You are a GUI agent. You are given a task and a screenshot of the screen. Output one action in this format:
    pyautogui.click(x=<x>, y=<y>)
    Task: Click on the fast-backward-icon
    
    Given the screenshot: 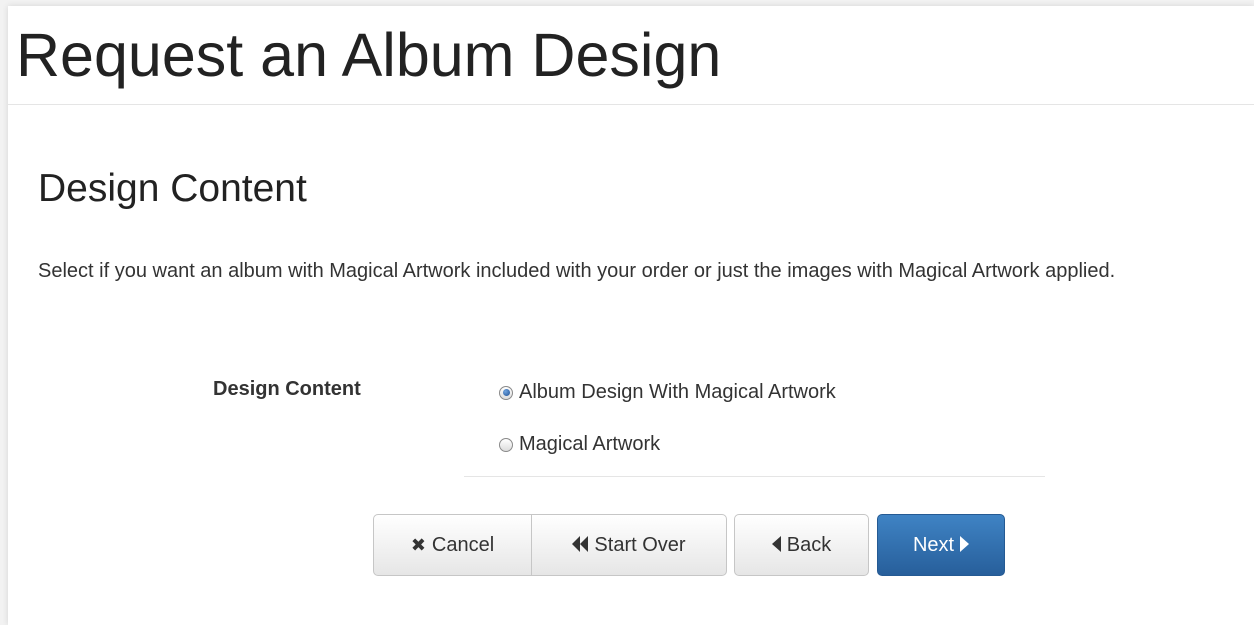 What is the action you would take?
    pyautogui.click(x=580, y=545)
    